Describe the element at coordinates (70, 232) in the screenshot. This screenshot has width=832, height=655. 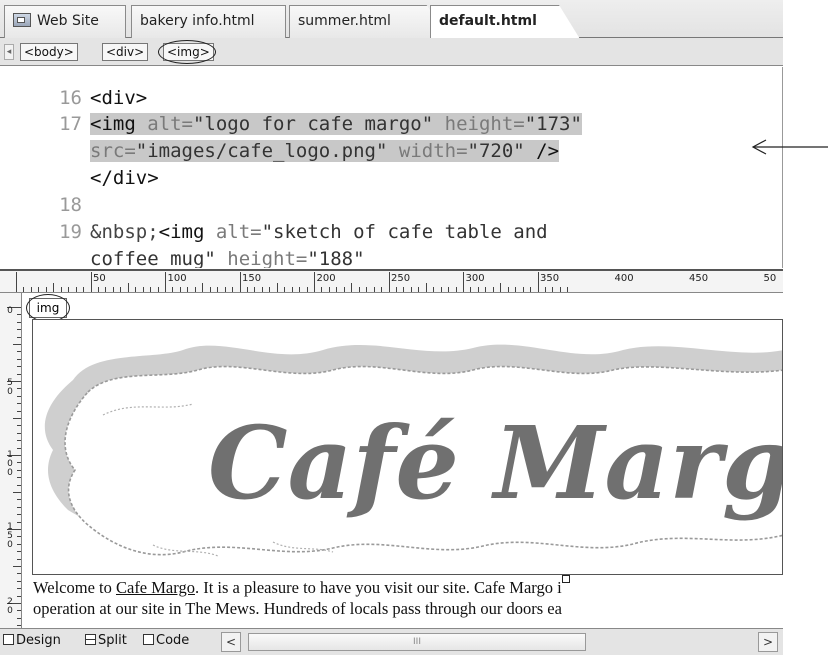
I see `line-number: 19` at that location.